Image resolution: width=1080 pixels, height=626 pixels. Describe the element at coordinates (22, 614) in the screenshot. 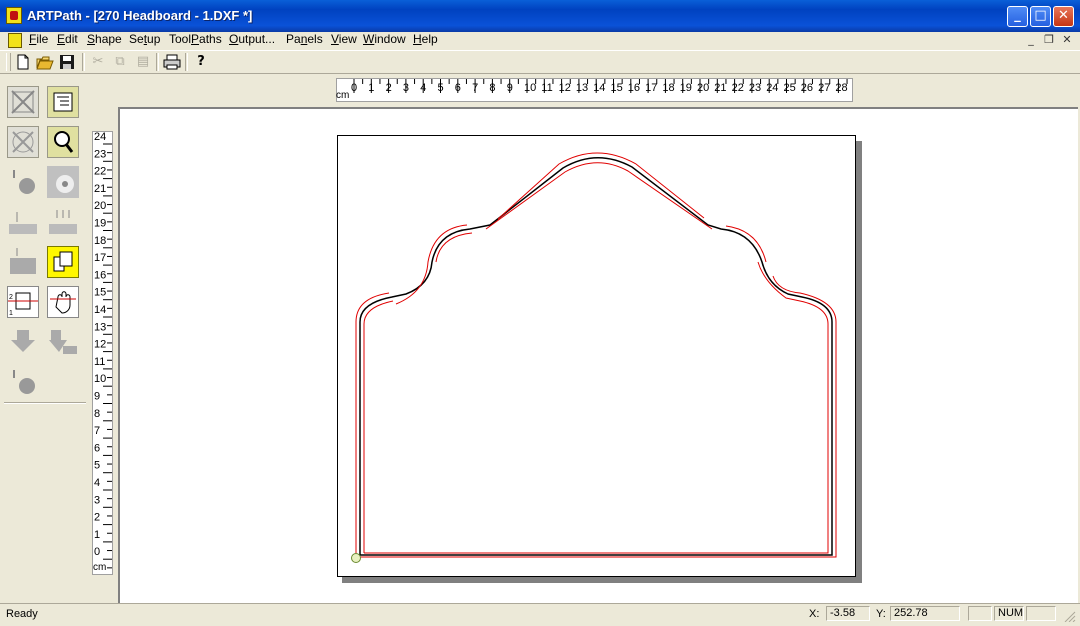

I see `status-text: Ready` at that location.